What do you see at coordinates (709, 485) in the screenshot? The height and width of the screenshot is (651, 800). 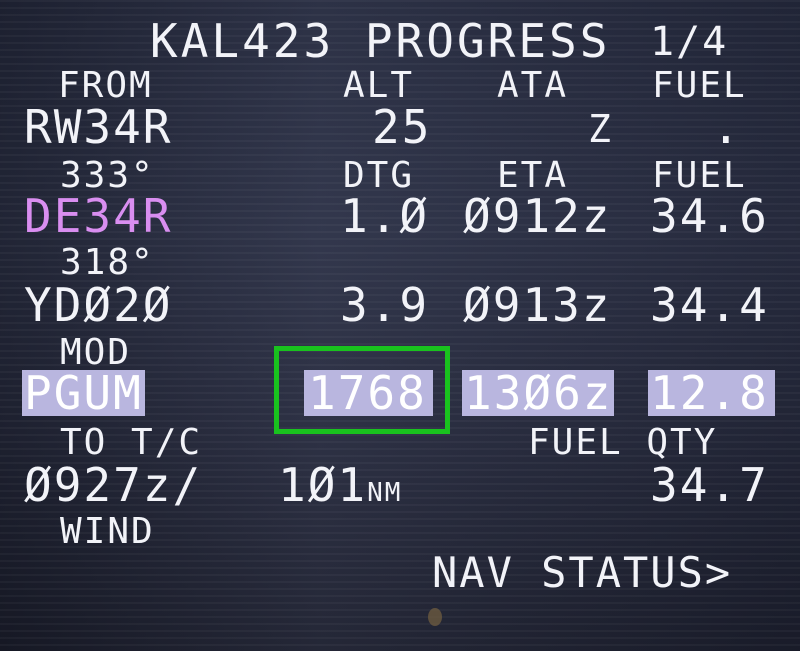 I see `fuel-qty-value: 34.7` at bounding box center [709, 485].